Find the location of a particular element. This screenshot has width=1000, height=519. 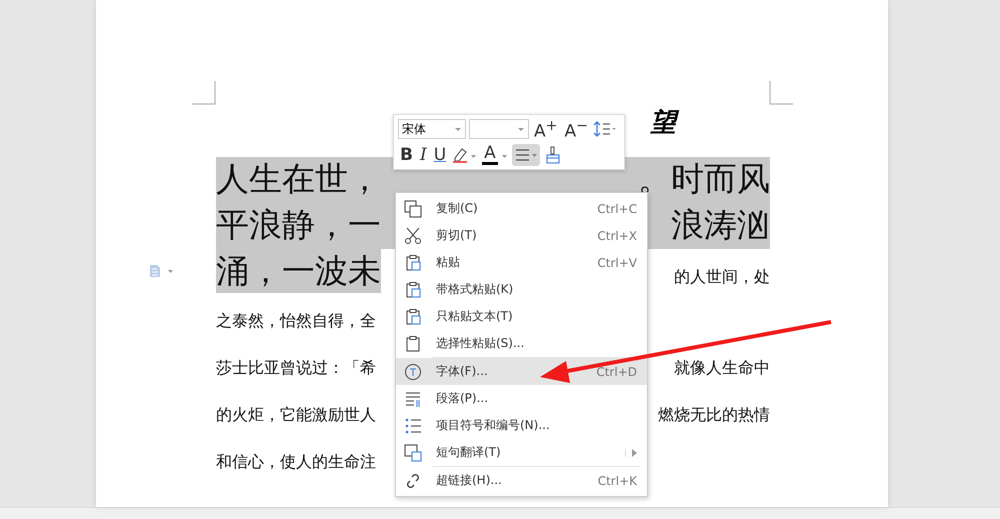

menu-item: 短句翻译(T) is located at coordinates (521, 452).